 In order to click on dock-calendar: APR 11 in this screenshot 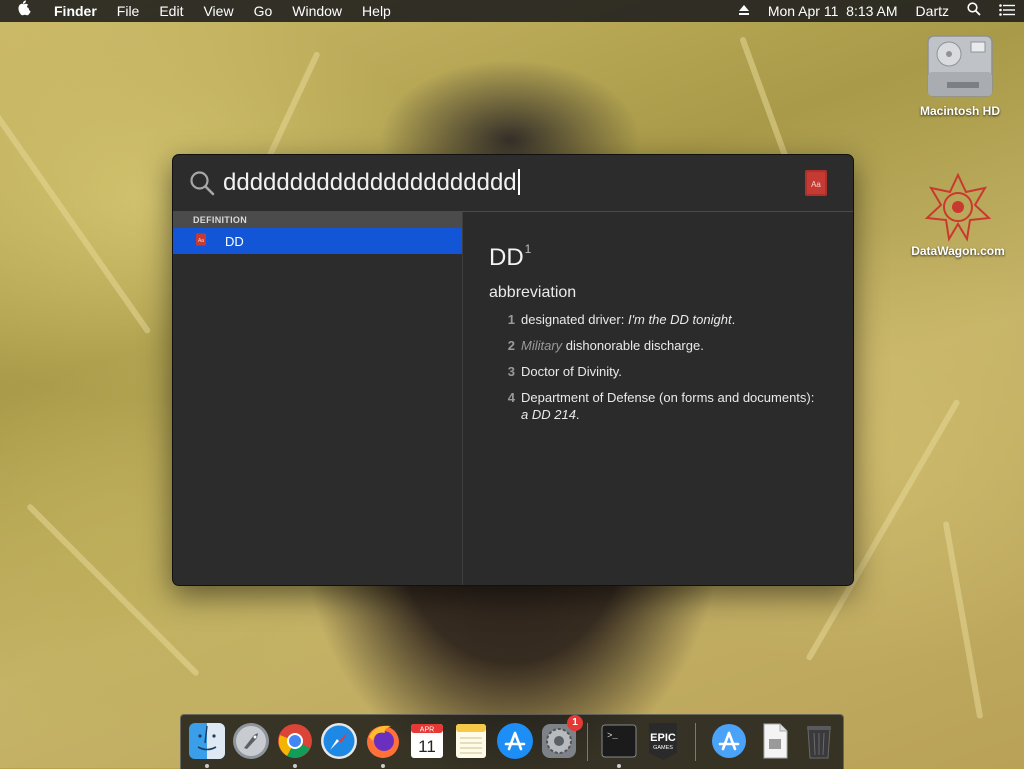, I will do `click(427, 741)`.